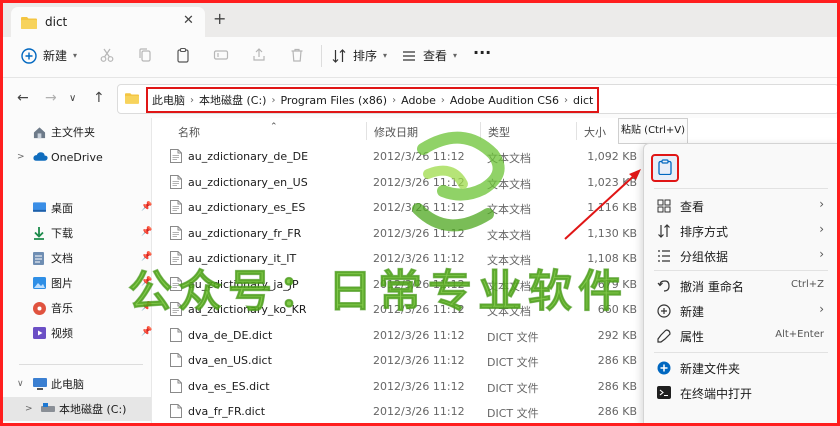 Image resolution: width=840 pixels, height=426 pixels. What do you see at coordinates (108, 22) in the screenshot?
I see `tab-dict: dict ✕` at bounding box center [108, 22].